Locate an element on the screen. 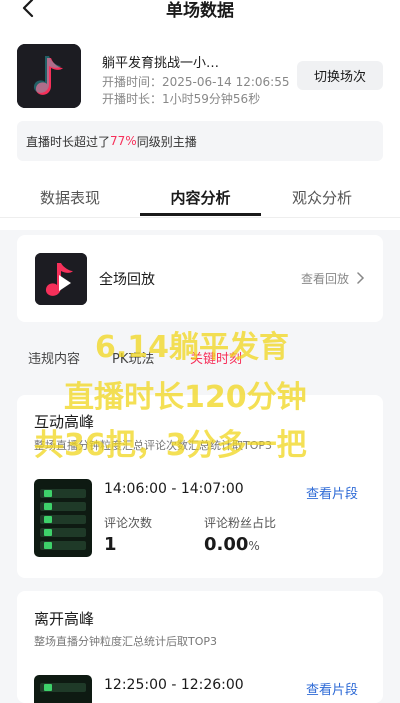 This screenshot has width=400, height=703. session-cover is located at coordinates (49, 76).